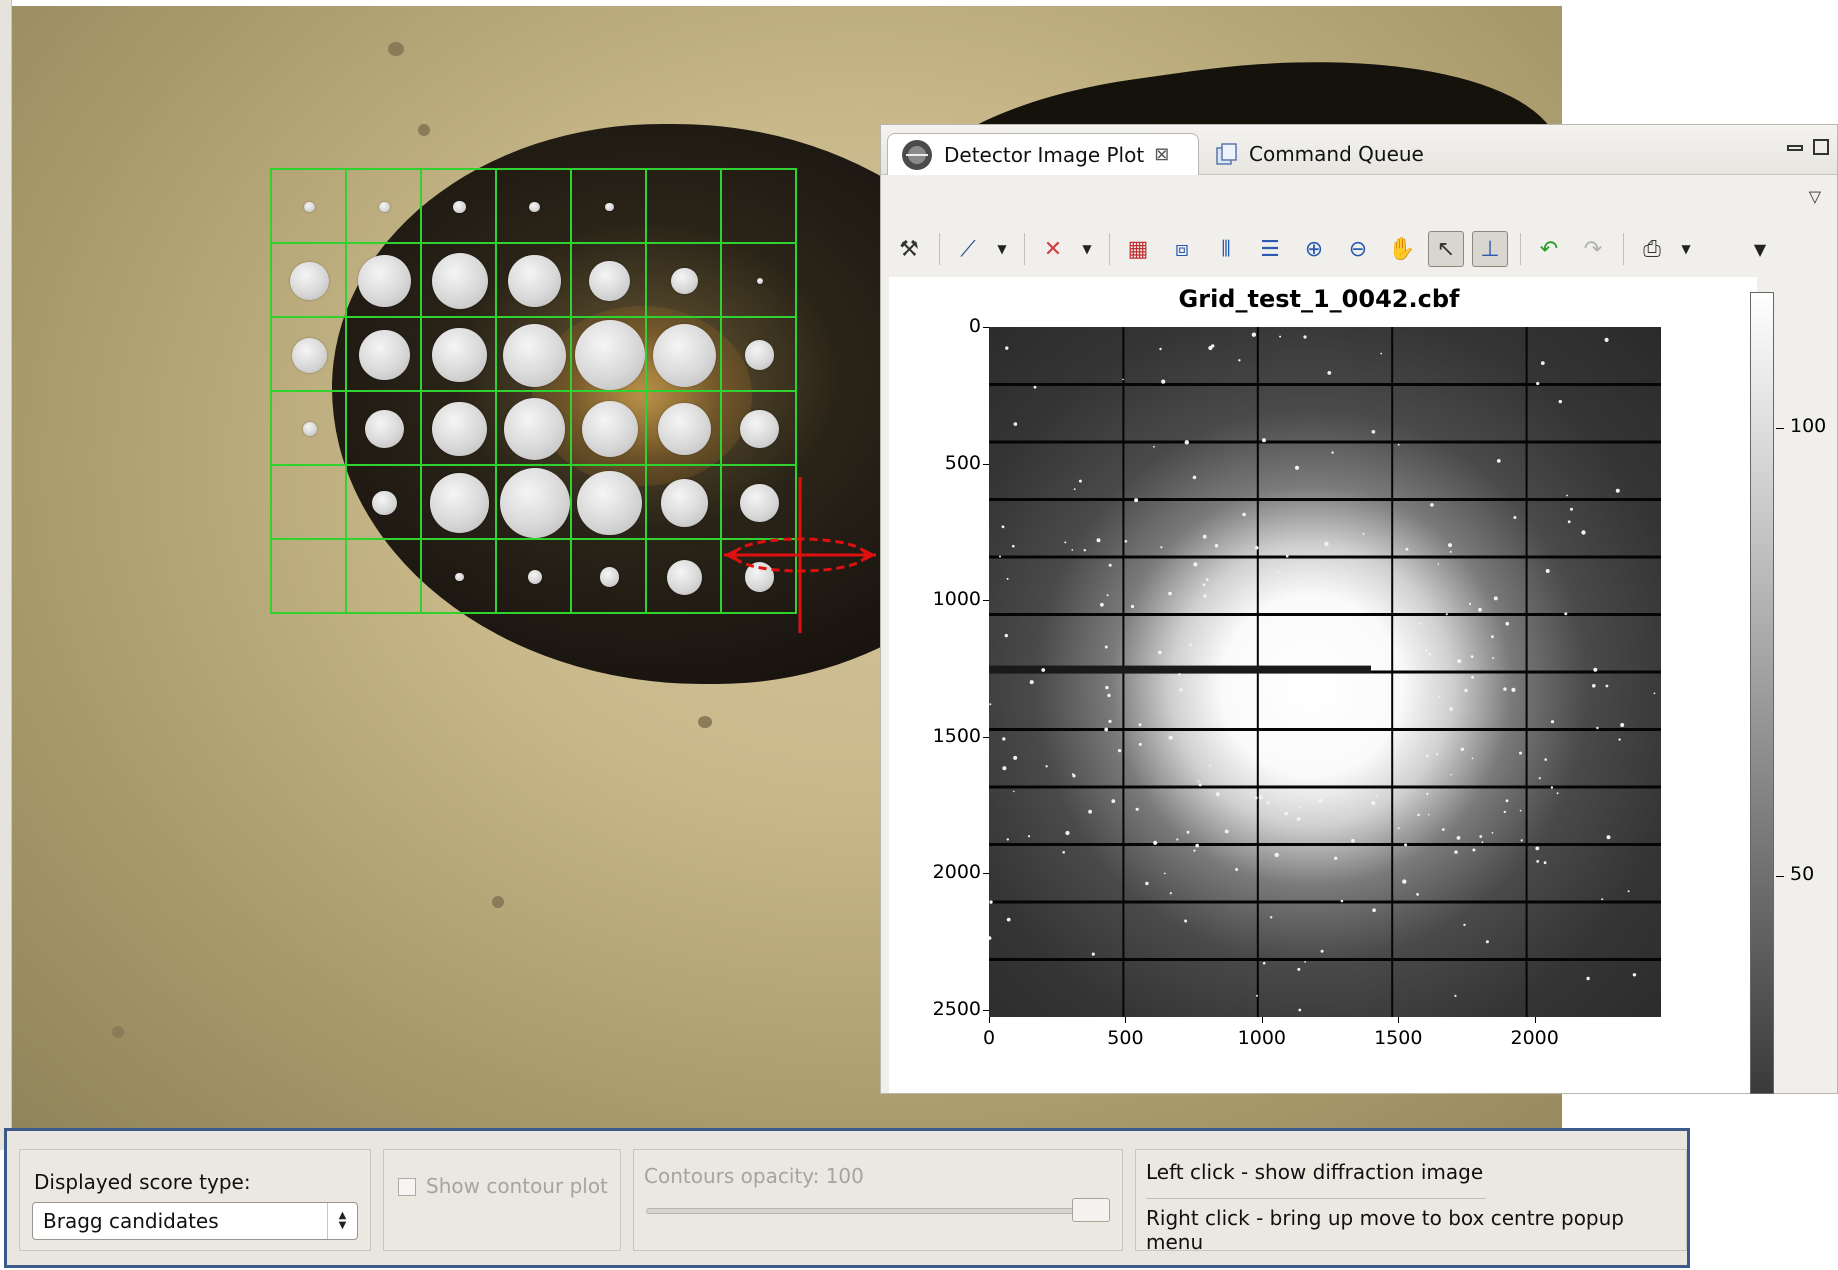 This screenshot has width=1838, height=1270. Describe the element at coordinates (1043, 154) in the screenshot. I see `tab-detector-image-plot: Detector Image Plot ⊠` at that location.